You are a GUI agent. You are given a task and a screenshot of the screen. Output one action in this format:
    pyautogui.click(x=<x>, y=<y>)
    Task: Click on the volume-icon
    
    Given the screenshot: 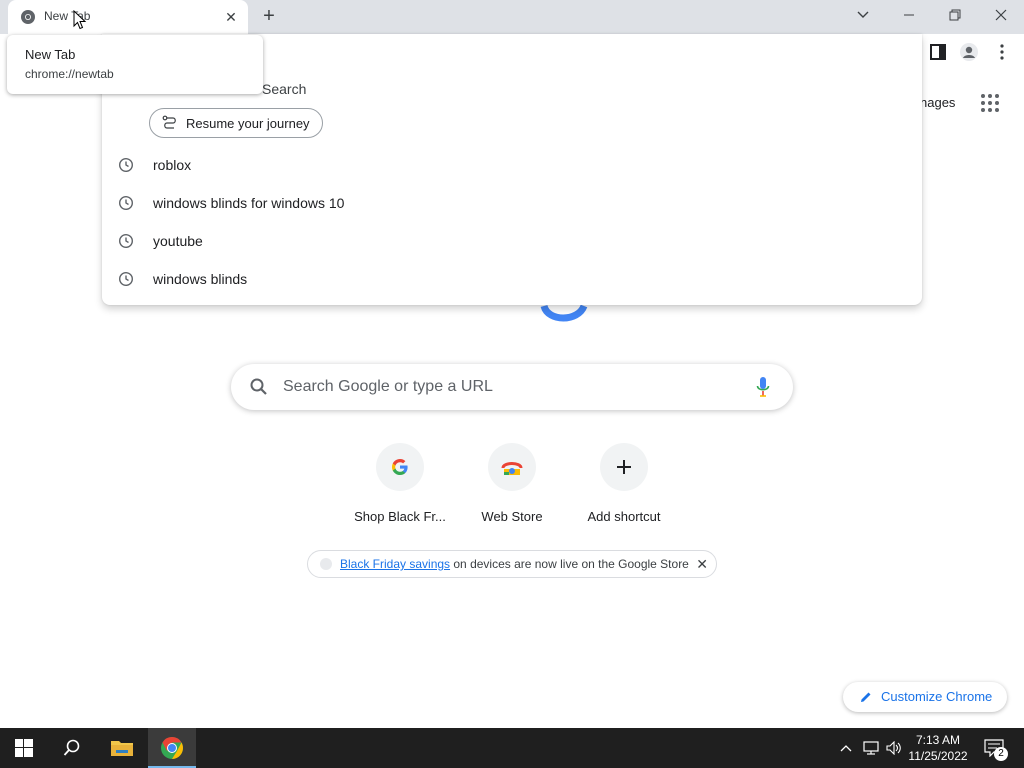 What is the action you would take?
    pyautogui.click(x=894, y=748)
    